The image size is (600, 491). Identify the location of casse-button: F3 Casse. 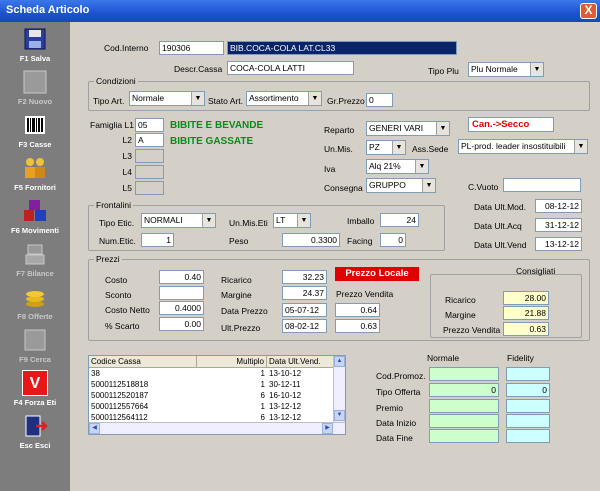
(35, 132).